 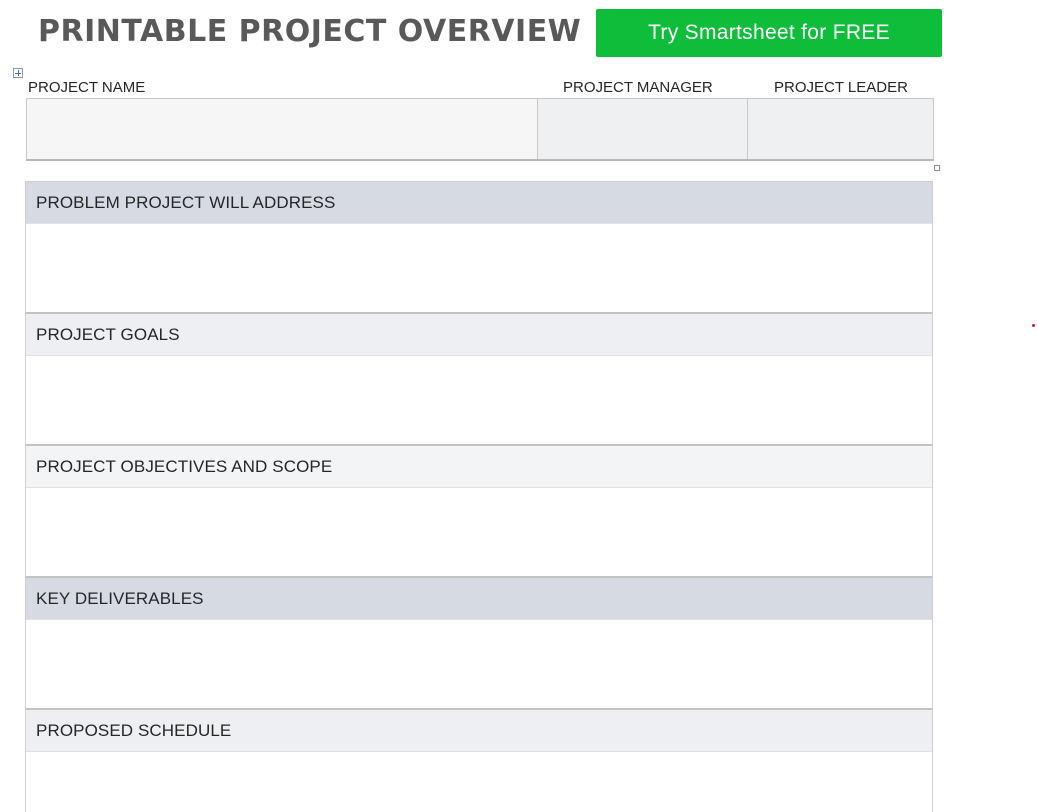 What do you see at coordinates (479, 334) in the screenshot?
I see `section-header: PROJECT GOALS` at bounding box center [479, 334].